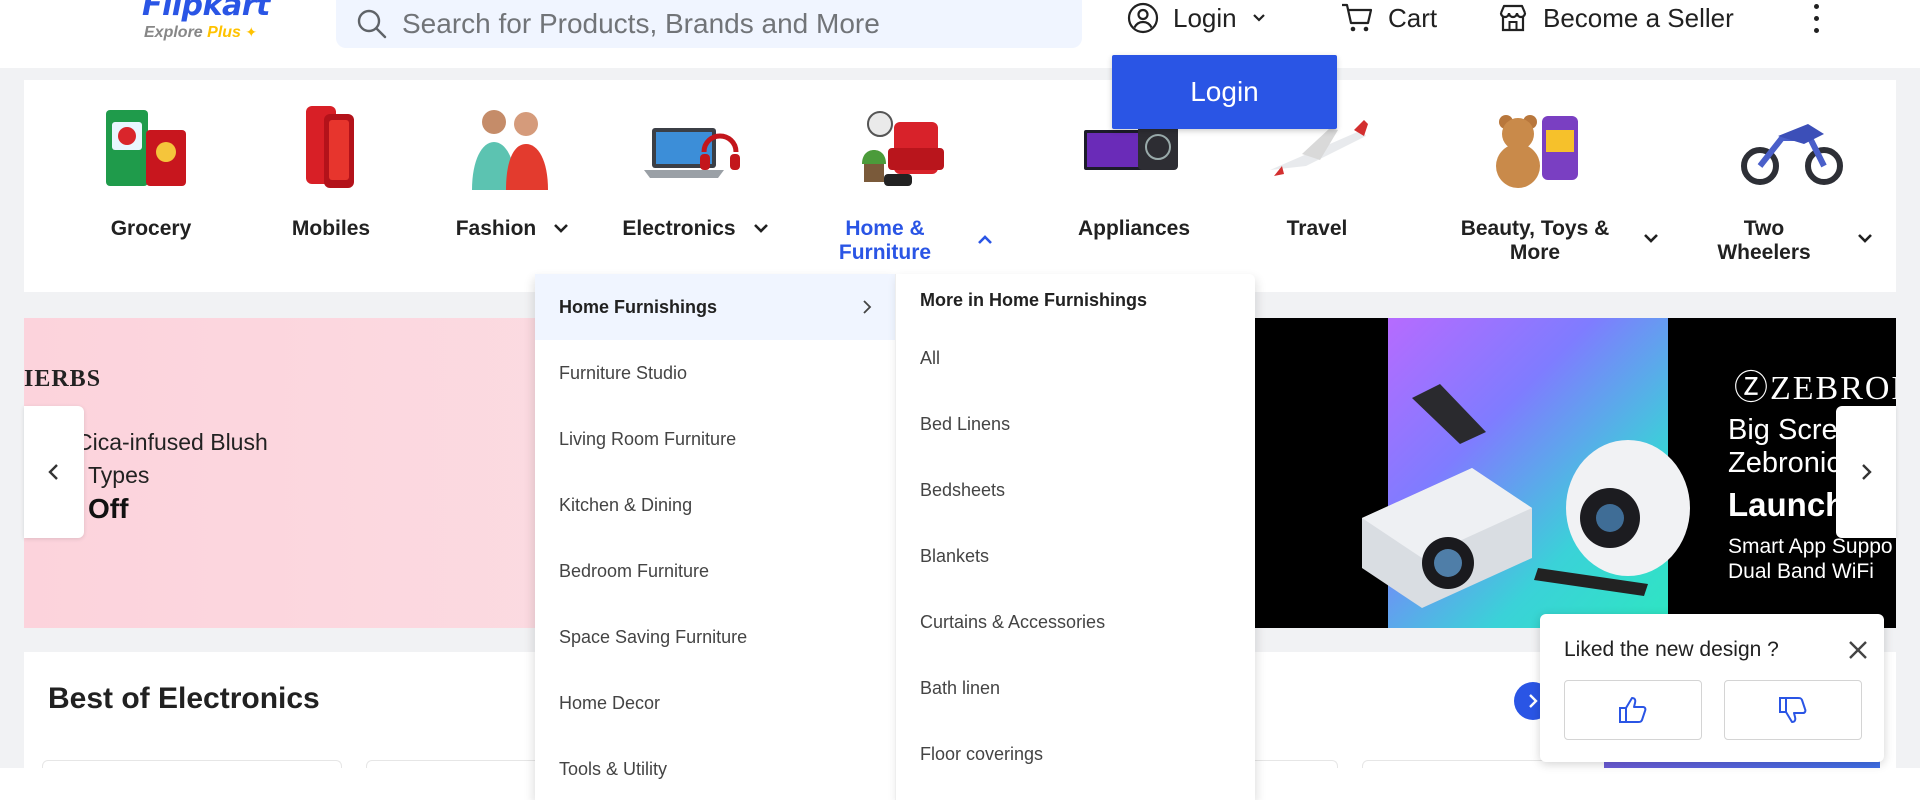 This screenshot has width=1920, height=800. I want to click on menu-item-label: Tools & Utility, so click(613, 768).